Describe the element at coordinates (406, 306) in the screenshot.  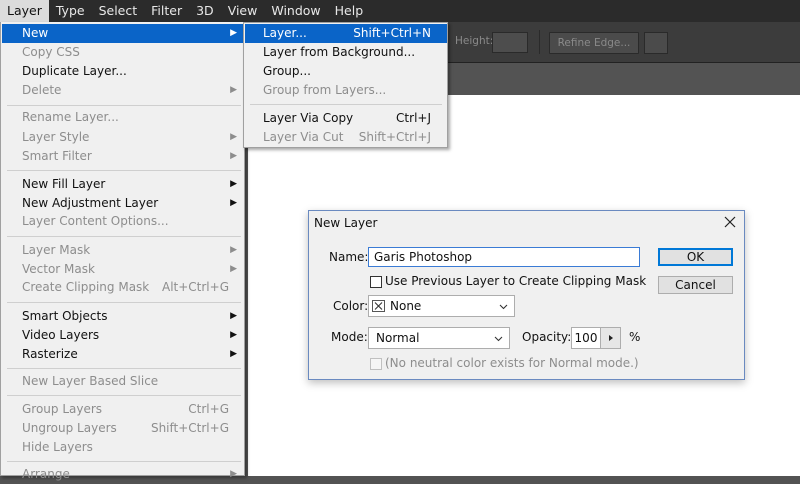
I see `color-value: None` at that location.